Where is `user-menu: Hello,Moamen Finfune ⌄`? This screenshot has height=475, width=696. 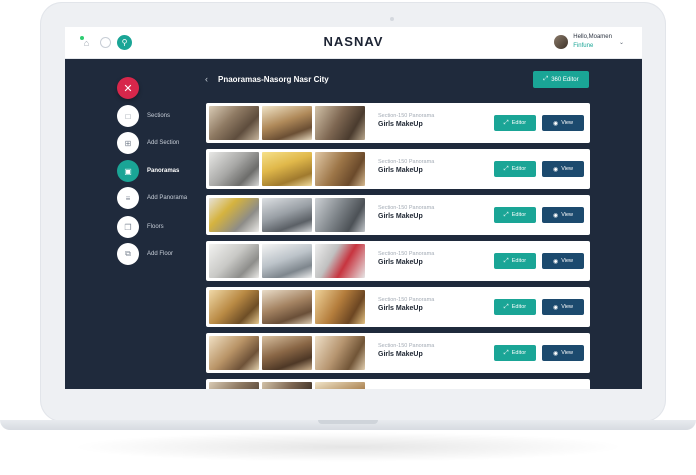
user-menu: Hello,Moamen Finfune ⌄ is located at coordinates (589, 42).